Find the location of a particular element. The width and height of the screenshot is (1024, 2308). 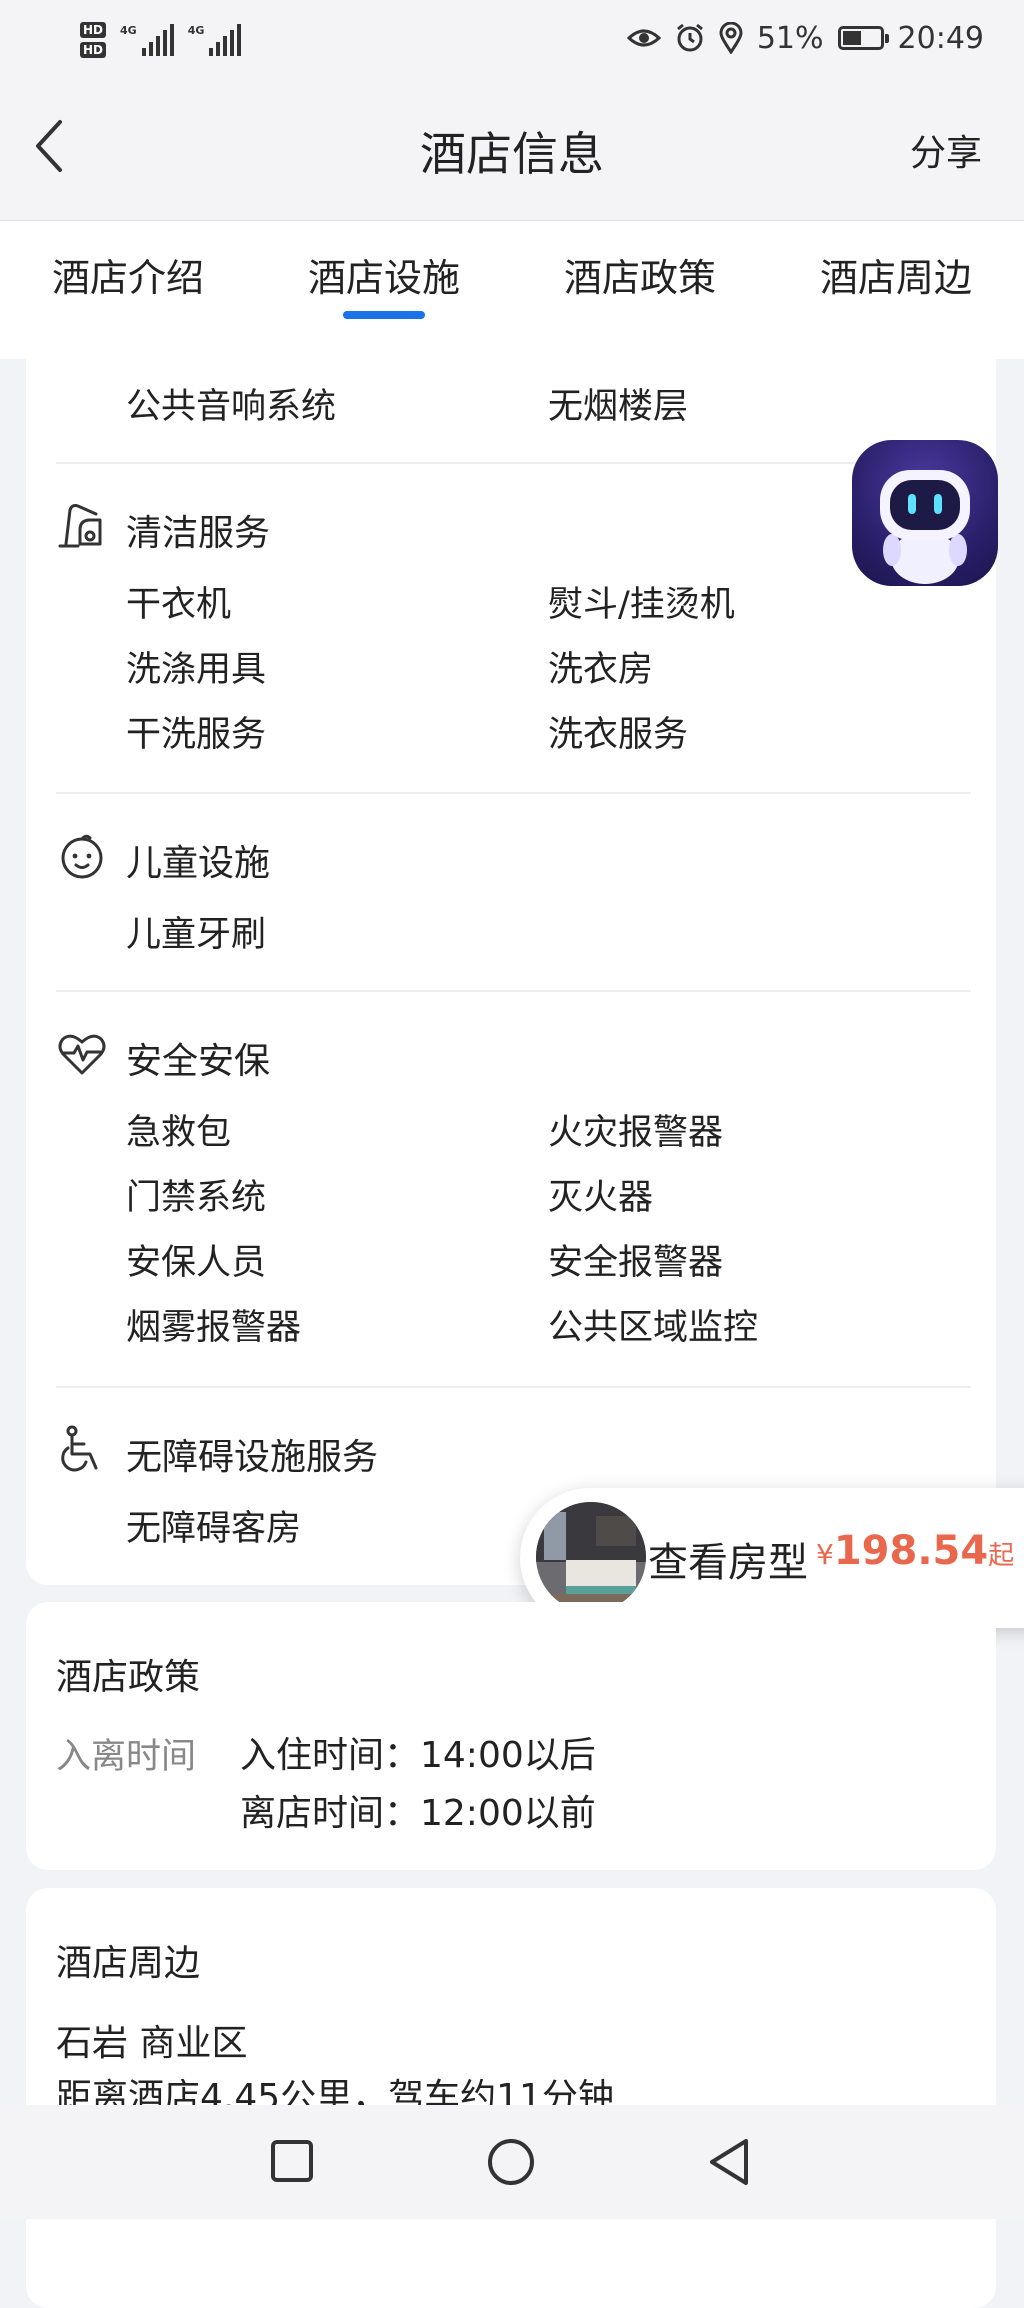

battery-icon is located at coordinates (863, 38).